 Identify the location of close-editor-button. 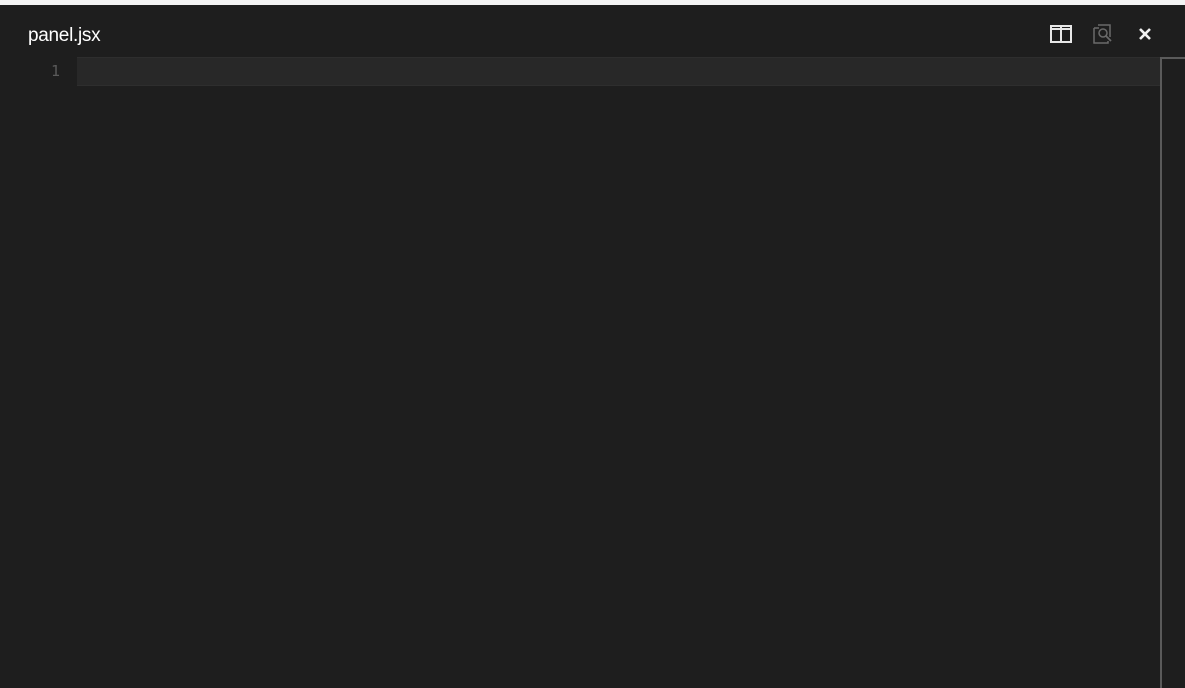
(1145, 34).